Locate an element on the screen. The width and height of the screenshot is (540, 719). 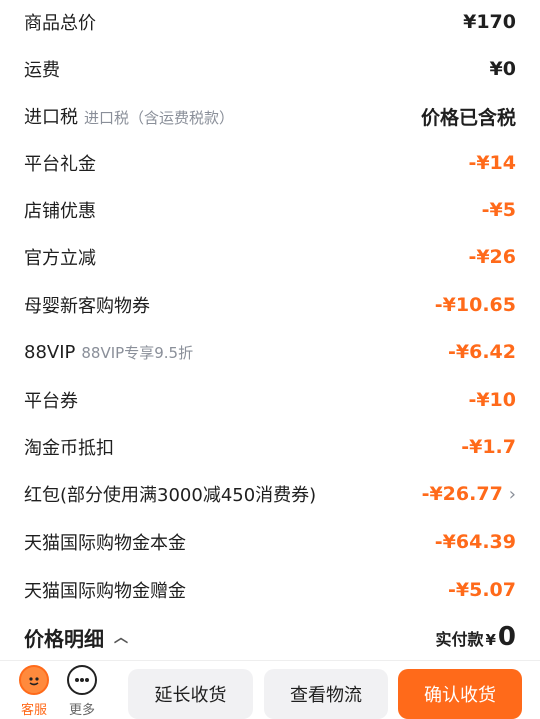
price-row-label: 平台券 is located at coordinates (51, 401).